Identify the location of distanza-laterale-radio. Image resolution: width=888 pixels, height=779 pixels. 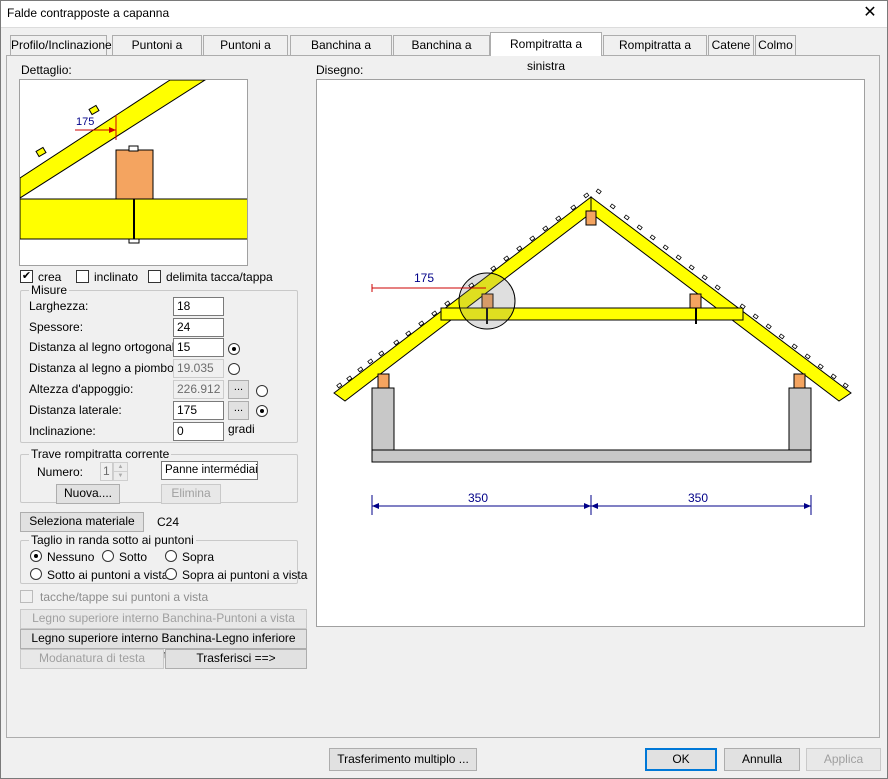
(262, 411).